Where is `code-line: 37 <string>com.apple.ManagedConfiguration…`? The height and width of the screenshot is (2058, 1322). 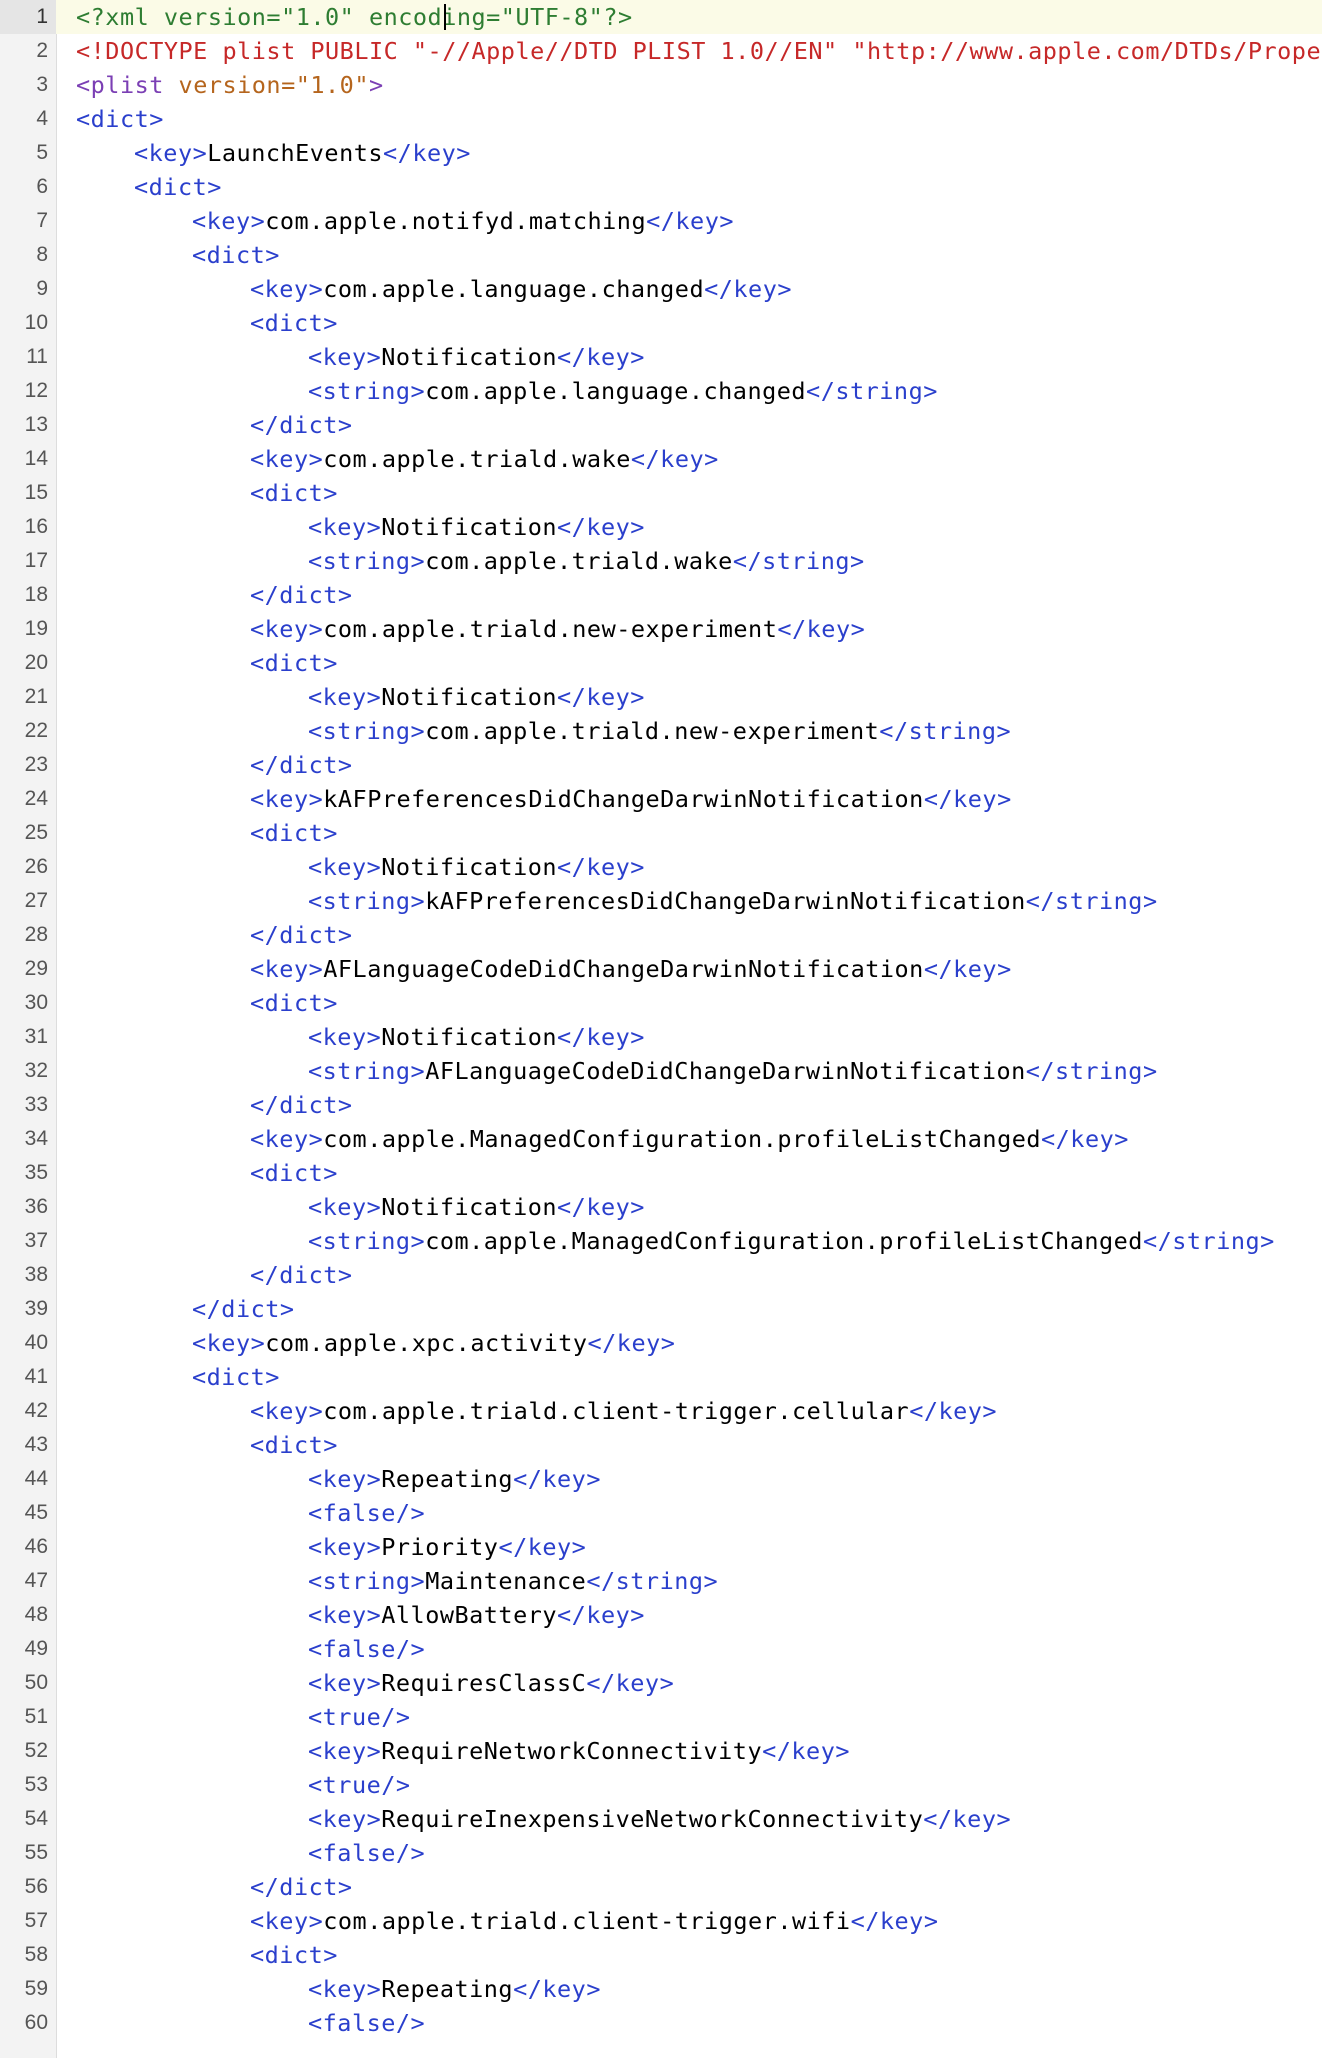
code-line: 37 <string>com.apple.ManagedConfiguration… is located at coordinates (661, 1241).